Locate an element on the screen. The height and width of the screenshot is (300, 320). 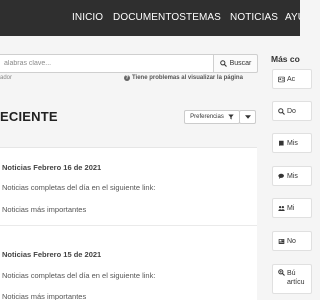
preferences-label: Preferencias is located at coordinates (207, 117).